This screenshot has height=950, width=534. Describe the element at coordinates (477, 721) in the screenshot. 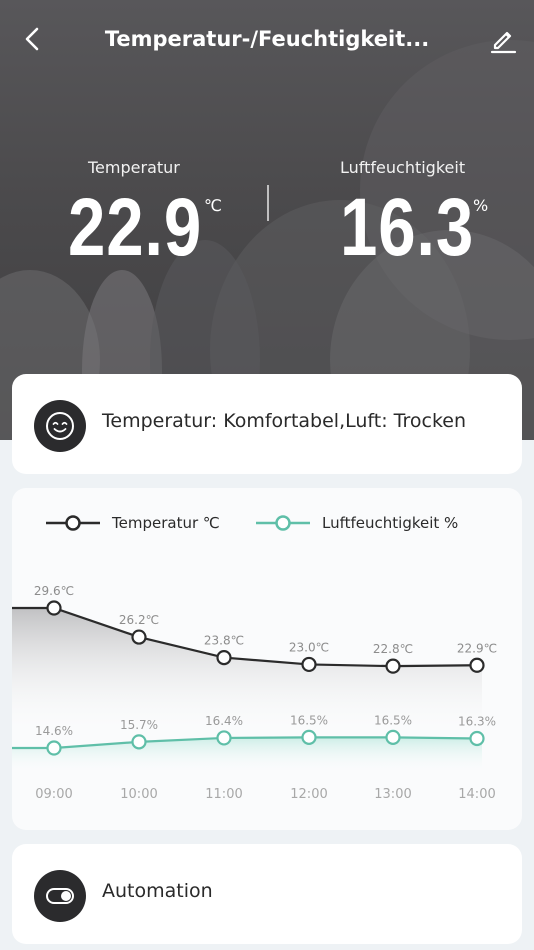

I see `humidity-data-label: 16.3%` at that location.